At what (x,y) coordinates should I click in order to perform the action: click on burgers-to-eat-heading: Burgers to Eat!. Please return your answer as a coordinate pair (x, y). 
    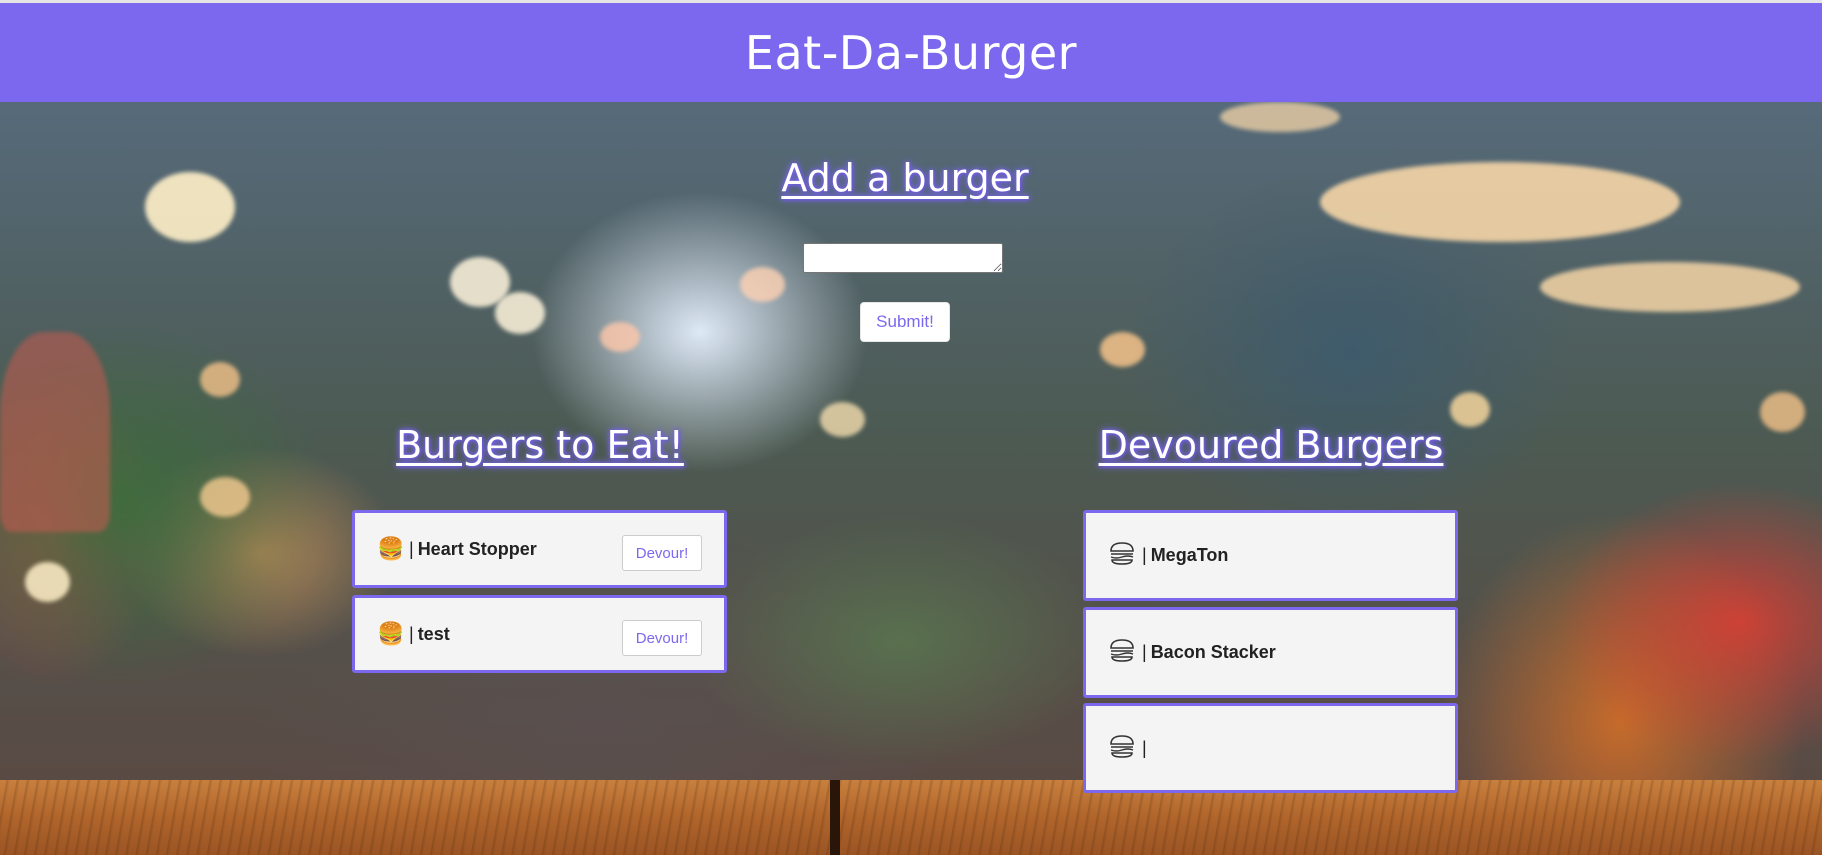
    Looking at the image, I should click on (540, 445).